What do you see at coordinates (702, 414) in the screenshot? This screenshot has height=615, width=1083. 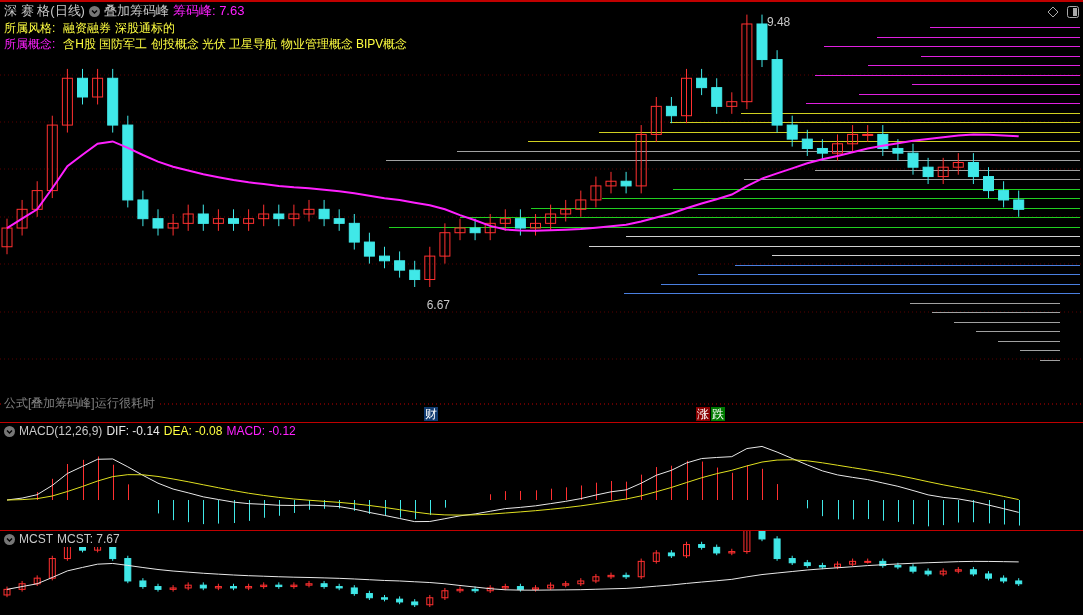 I see `event-badge: 涨` at bounding box center [702, 414].